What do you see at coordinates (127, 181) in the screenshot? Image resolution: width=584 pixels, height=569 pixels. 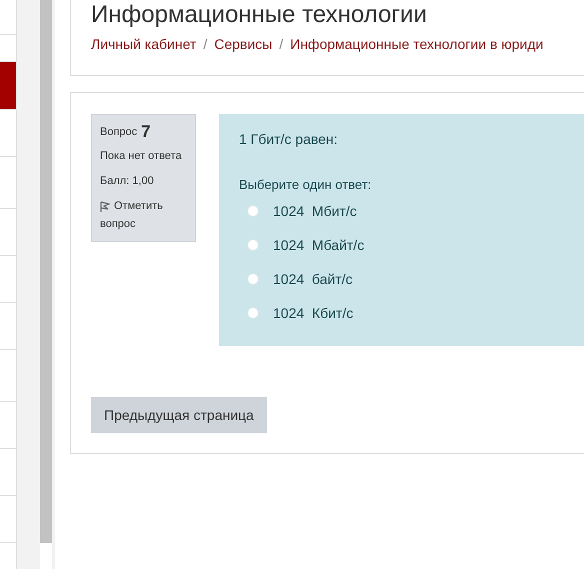 I see `question-grade: Балл: 1,00` at bounding box center [127, 181].